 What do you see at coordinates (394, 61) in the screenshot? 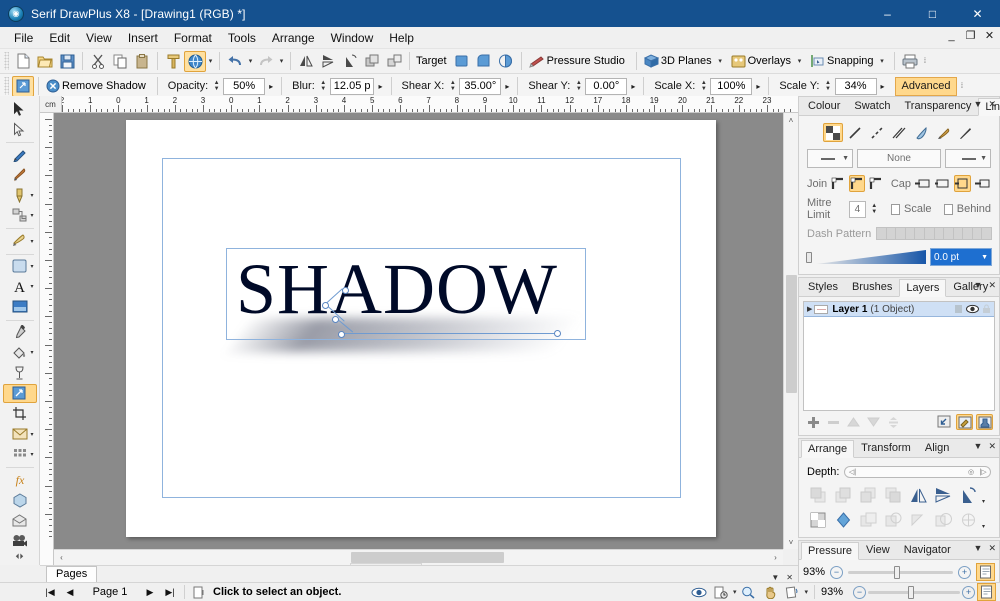
I see `ungroup-button` at bounding box center [394, 61].